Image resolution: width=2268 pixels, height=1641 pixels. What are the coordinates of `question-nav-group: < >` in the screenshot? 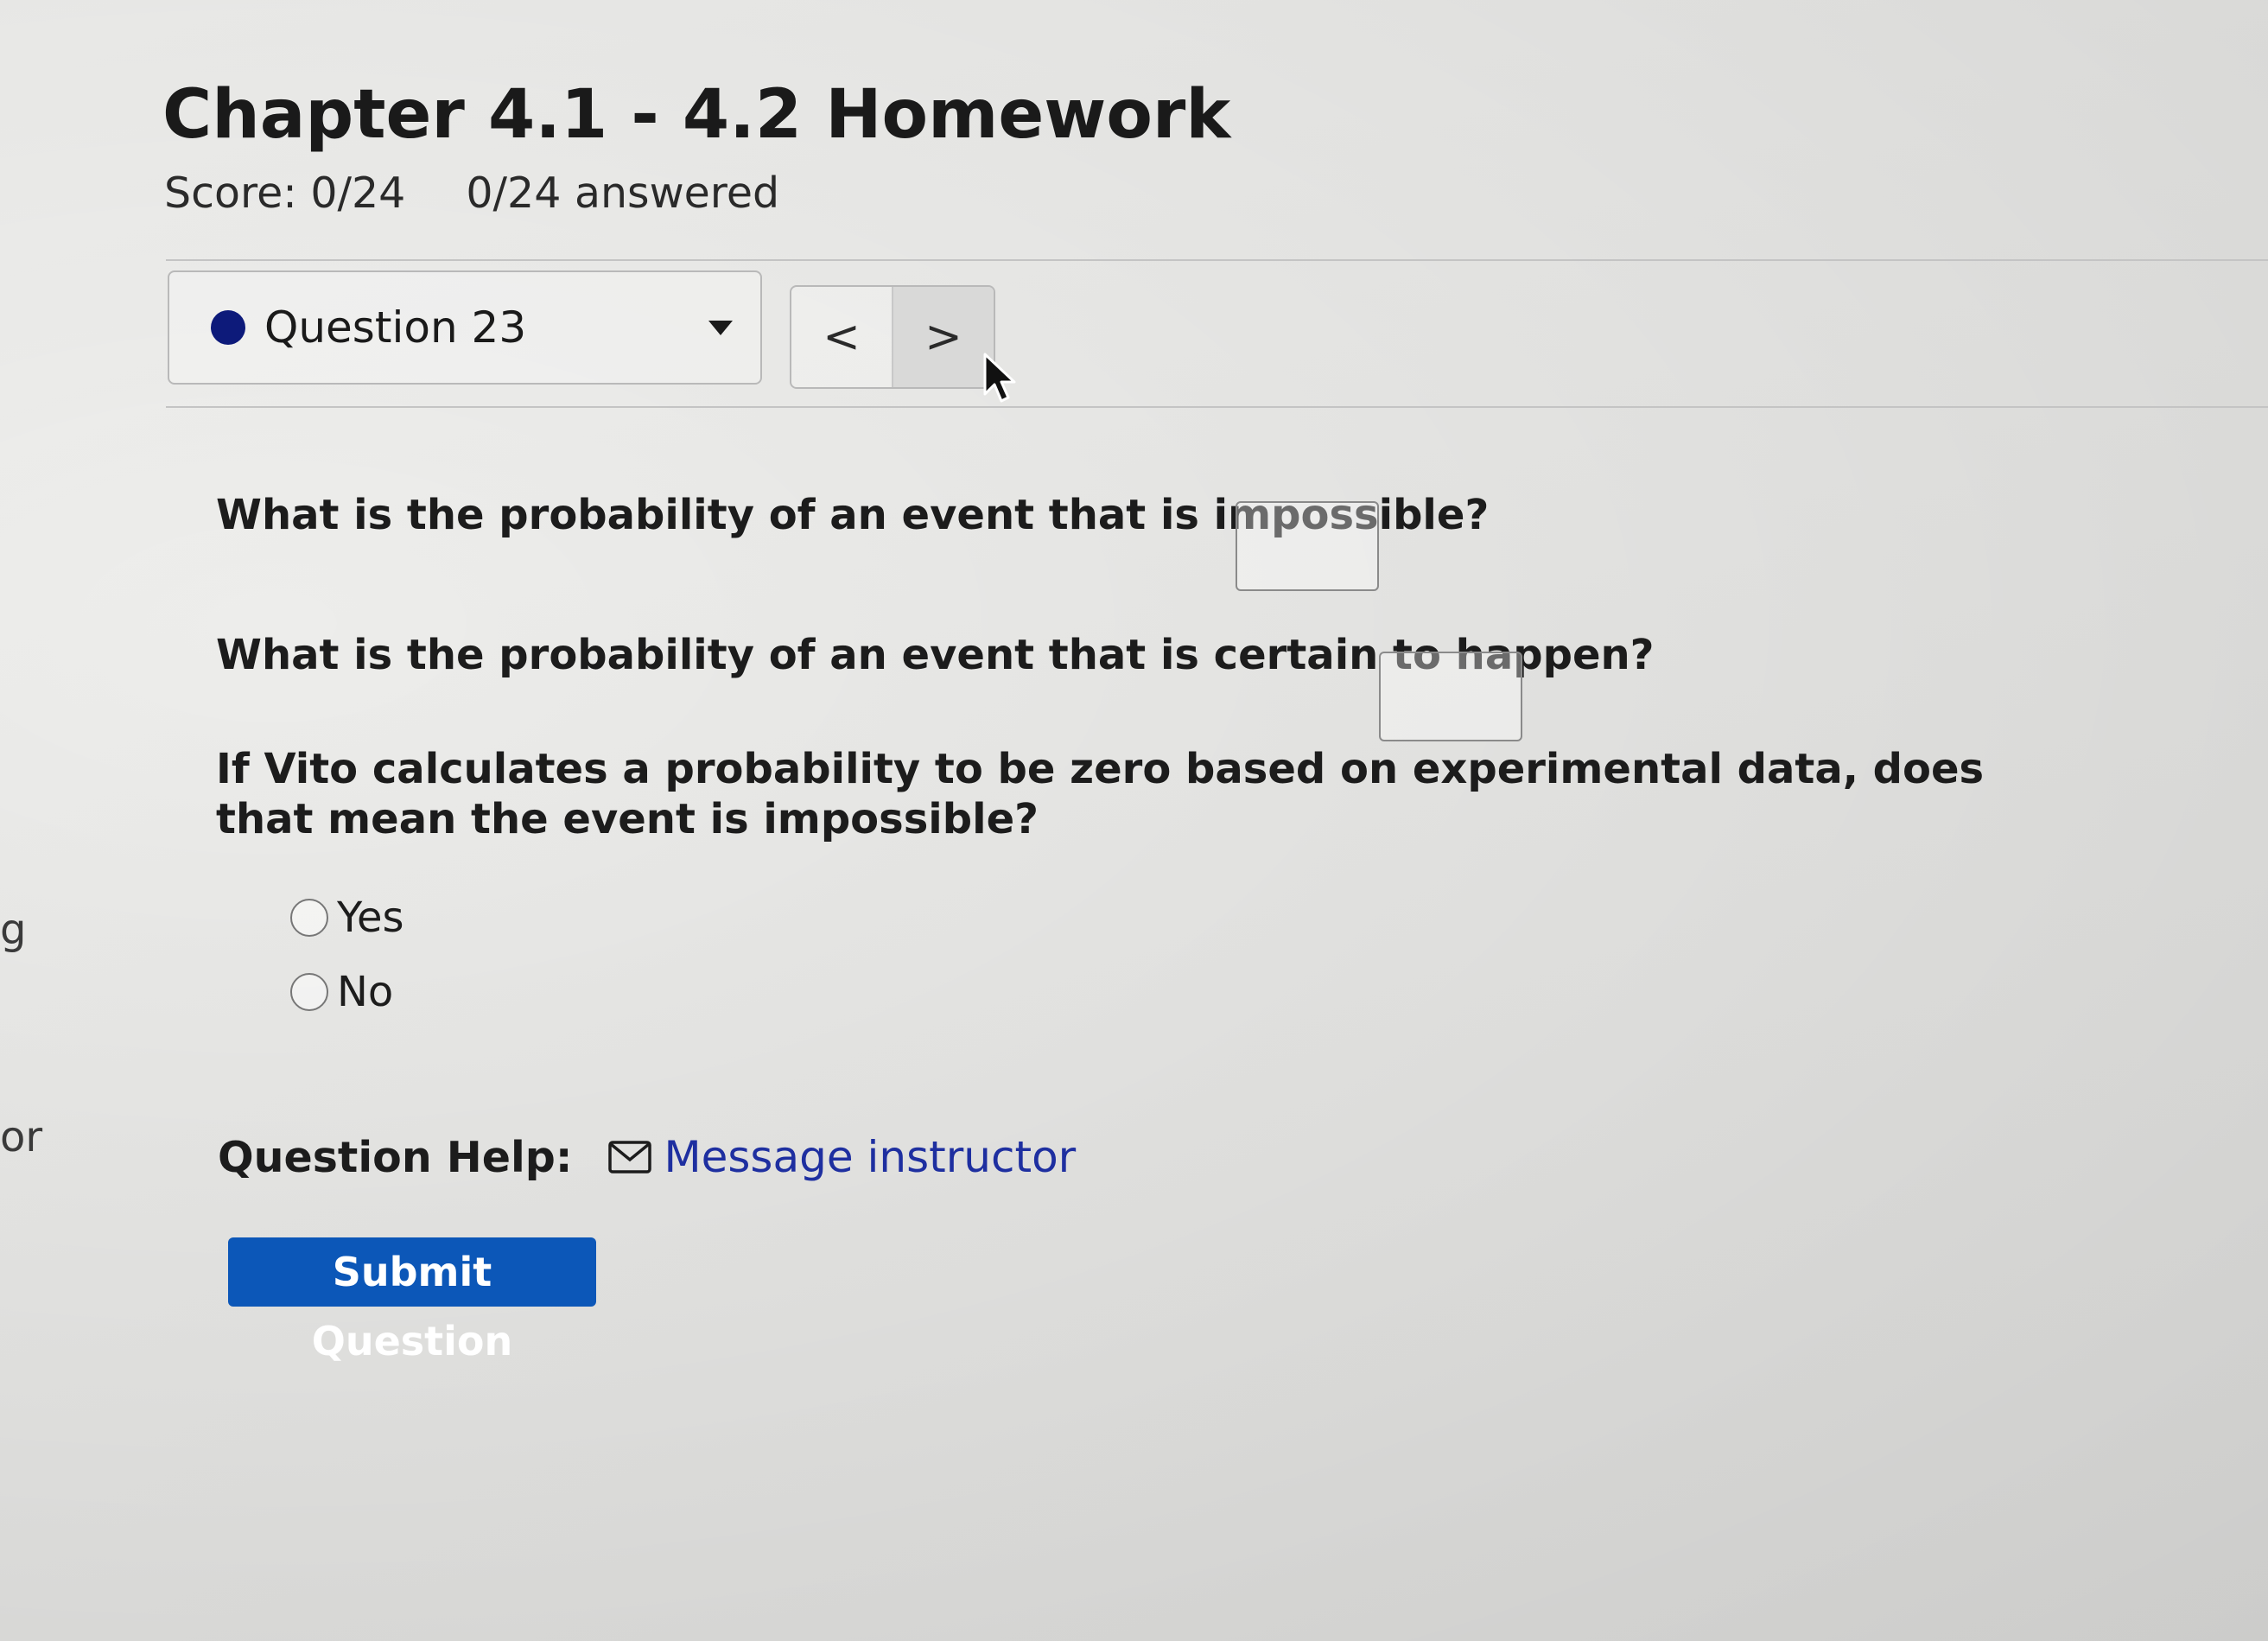 It's located at (892, 337).